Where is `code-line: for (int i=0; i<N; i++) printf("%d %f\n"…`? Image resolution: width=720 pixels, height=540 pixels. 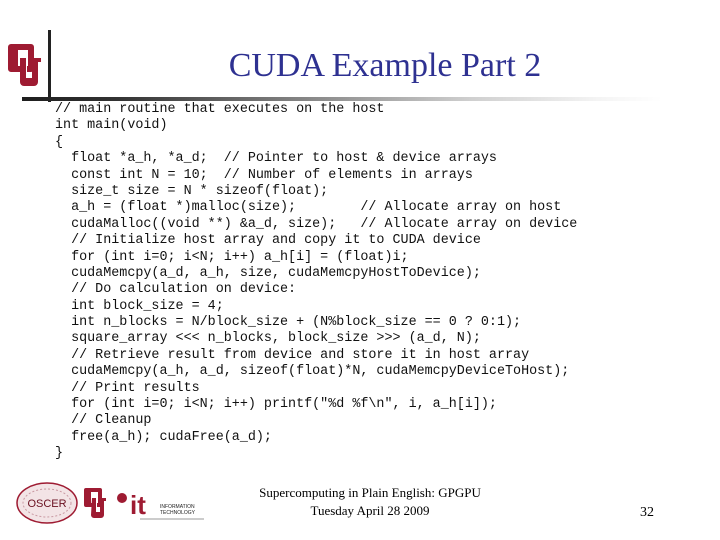 code-line: for (int i=0; i<N; i++) printf("%d %f\n"… is located at coordinates (276, 405).